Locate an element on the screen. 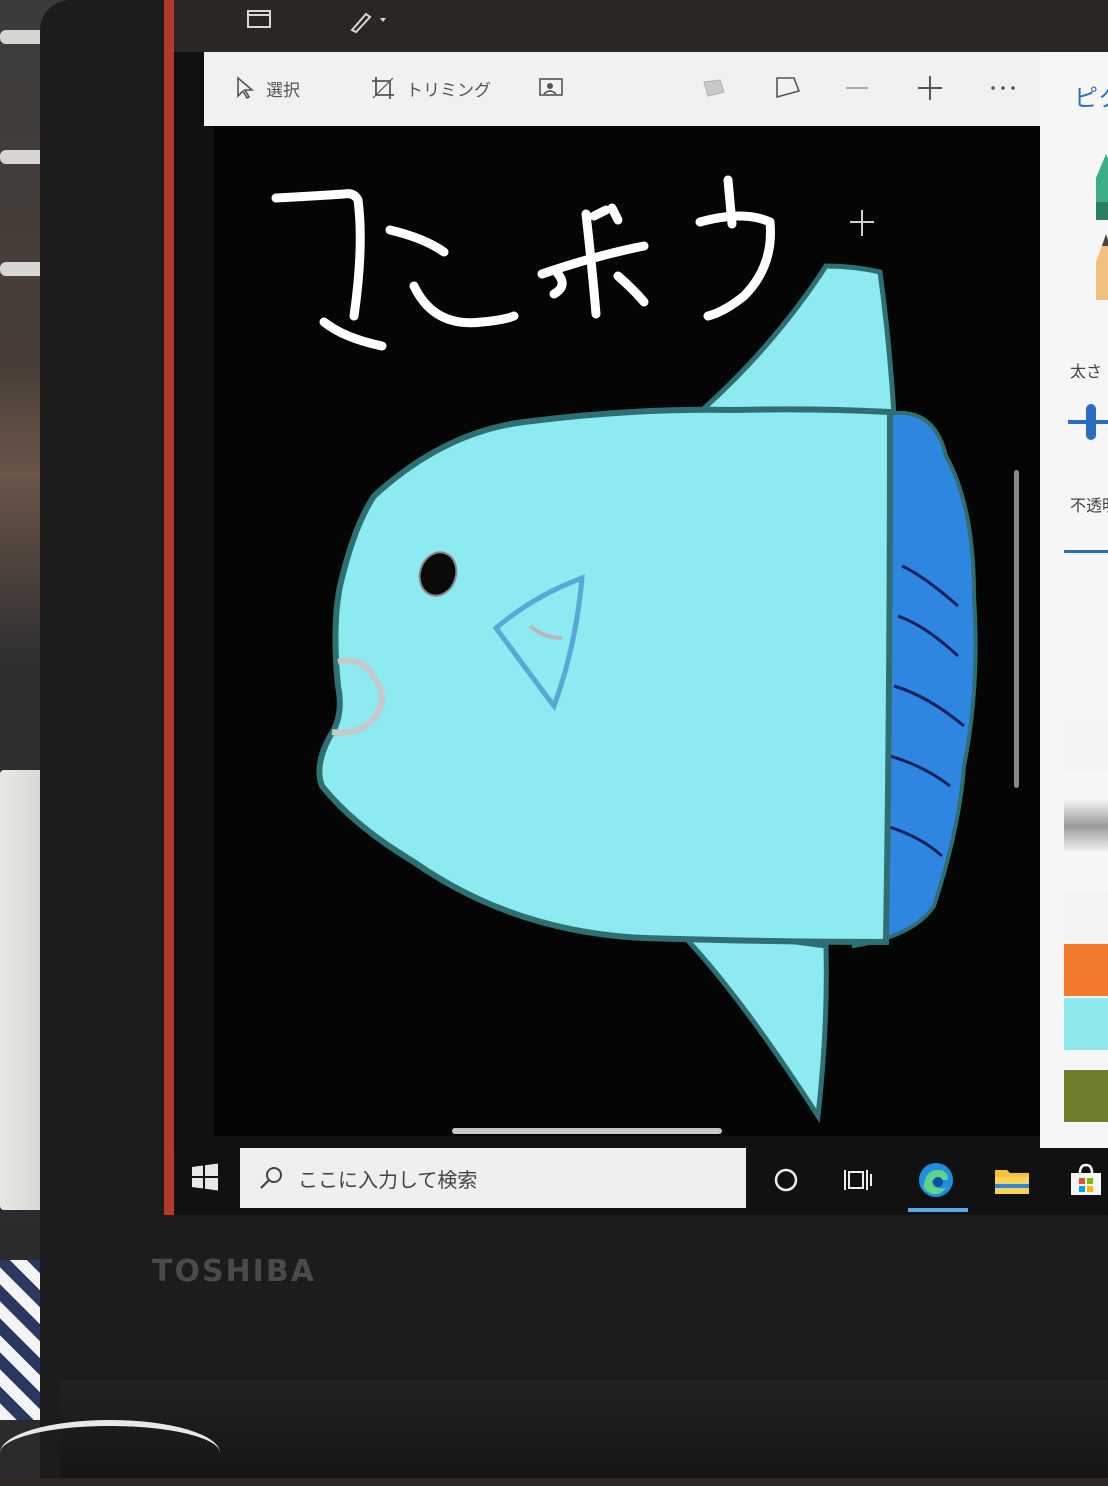 This screenshot has width=1108, height=1486. brush-side-panel: ピク 太さ 不透明 is located at coordinates (1074, 600).